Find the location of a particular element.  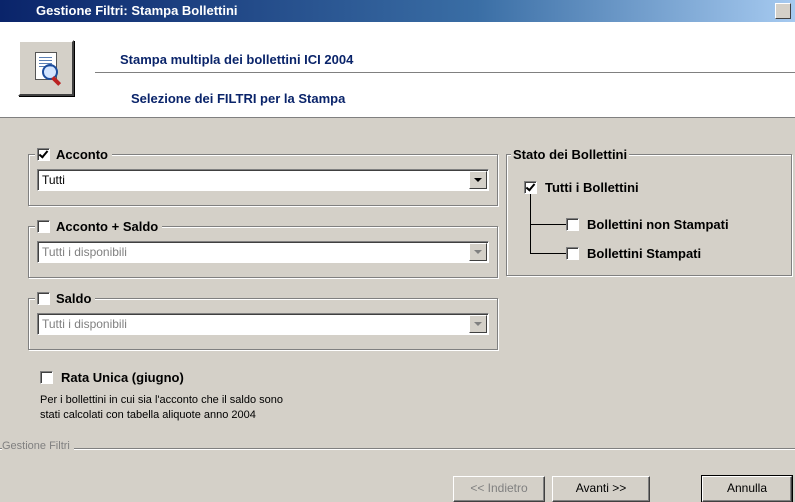

print-preview-icon is located at coordinates (46, 68).